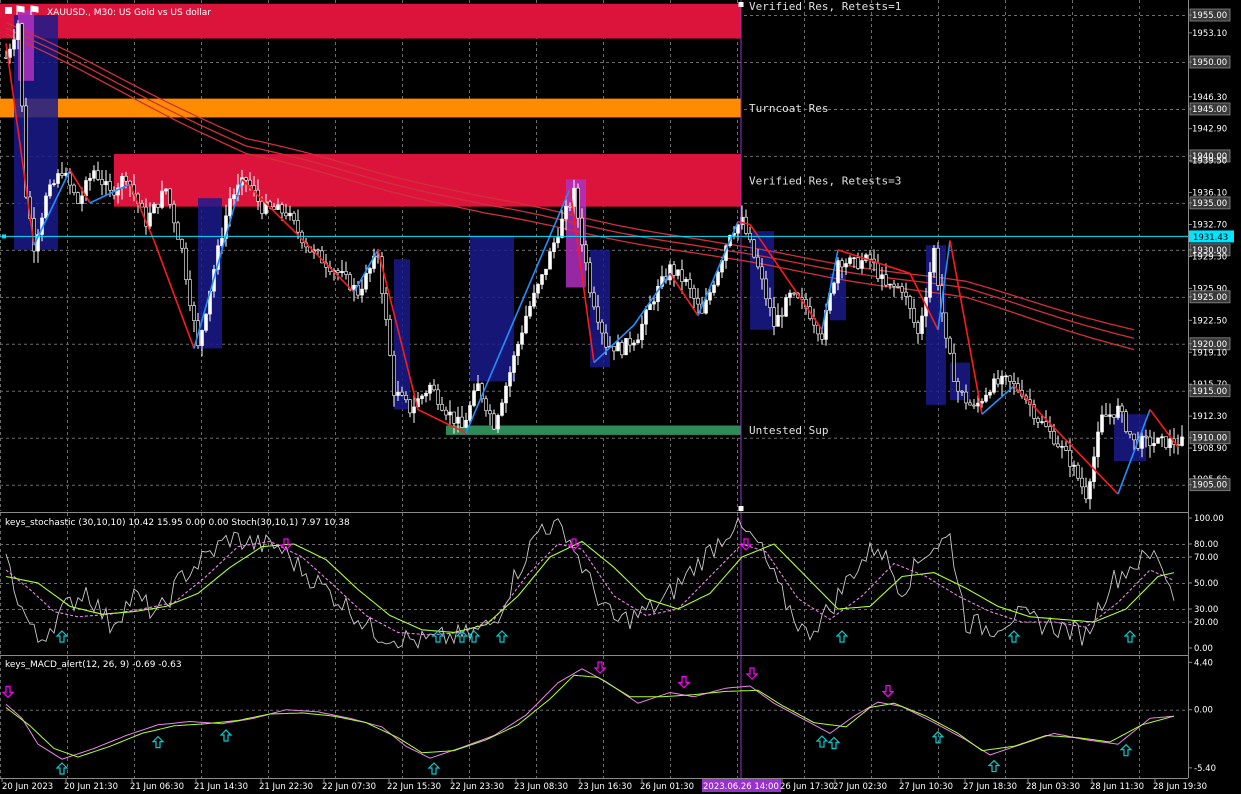 This screenshot has height=794, width=1241. I want to click on time-tick-label: 23 Jun 08:30, so click(541, 787).